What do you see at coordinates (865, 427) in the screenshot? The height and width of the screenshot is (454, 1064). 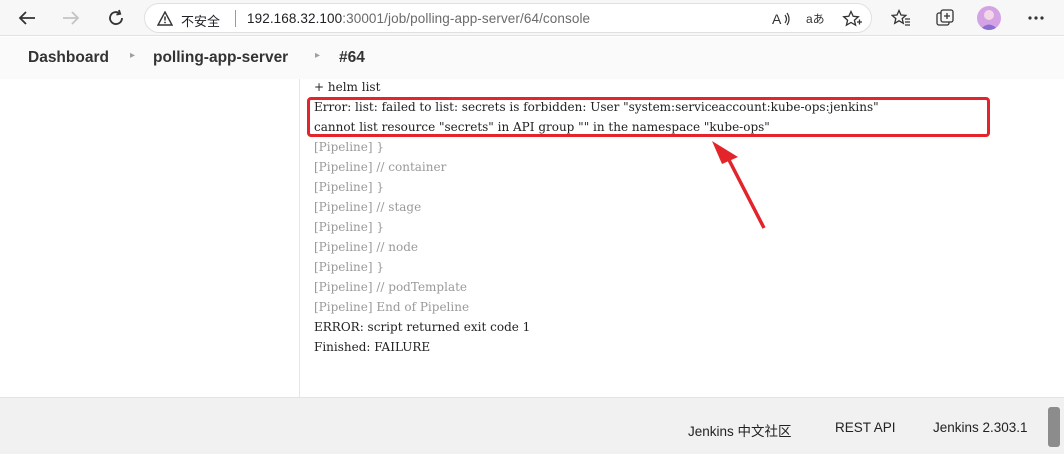 I see `footer-rest-api-link: REST API` at bounding box center [865, 427].